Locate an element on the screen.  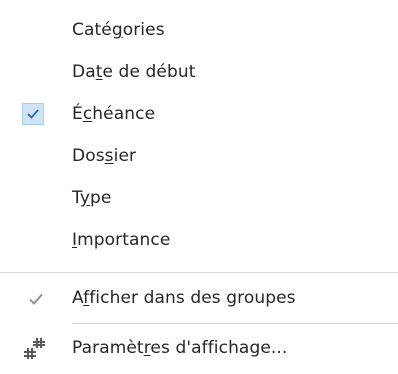
menu-item-label: Afficher dans des groupes is located at coordinates (184, 298).